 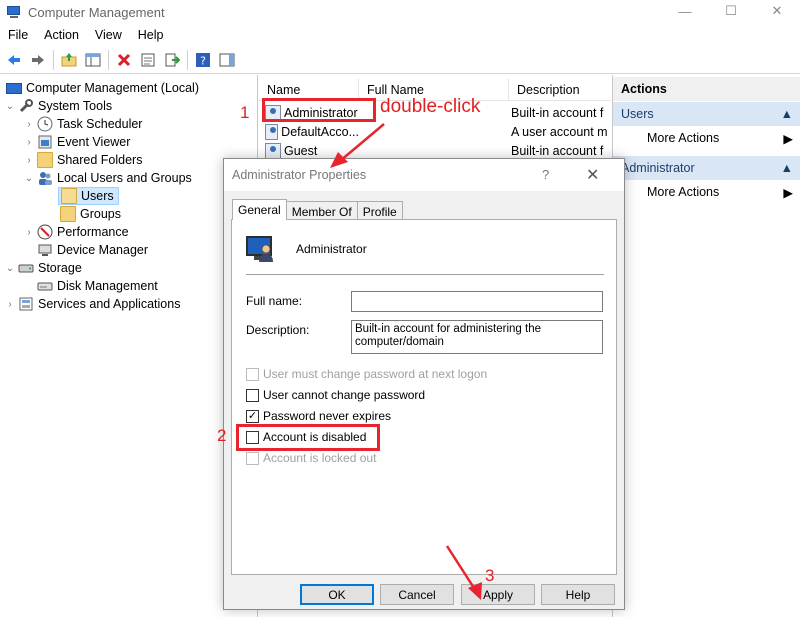 What do you see at coordinates (88, 196) in the screenshot?
I see `tree-item-users: Users` at bounding box center [88, 196].